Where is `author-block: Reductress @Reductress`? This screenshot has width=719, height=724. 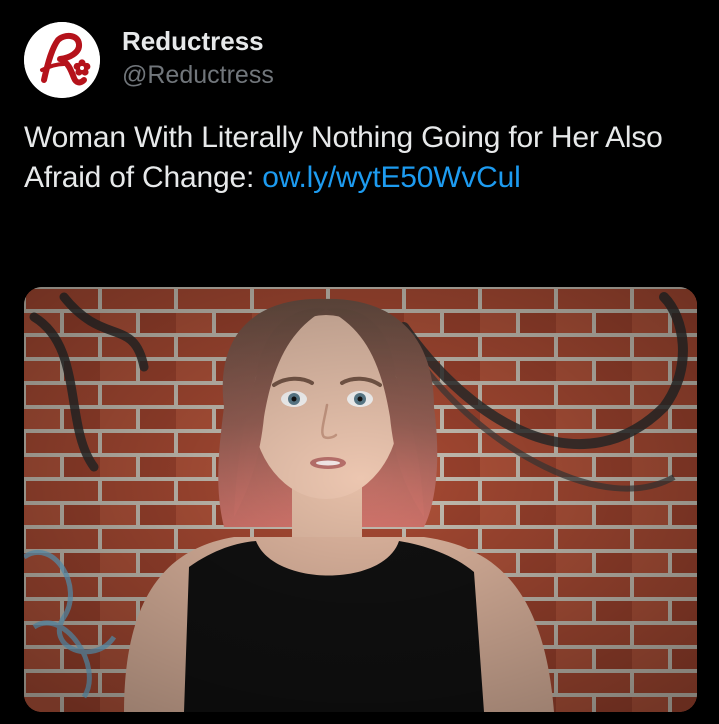 author-block: Reductress @Reductress is located at coordinates (198, 58).